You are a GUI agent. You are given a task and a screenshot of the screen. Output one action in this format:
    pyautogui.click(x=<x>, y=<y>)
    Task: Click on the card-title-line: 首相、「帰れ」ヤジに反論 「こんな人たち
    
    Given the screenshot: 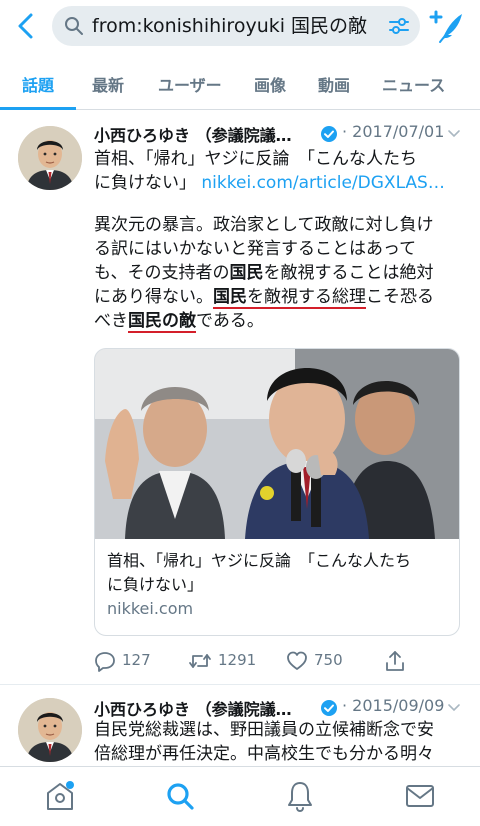 What is the action you would take?
    pyautogui.click(x=259, y=560)
    